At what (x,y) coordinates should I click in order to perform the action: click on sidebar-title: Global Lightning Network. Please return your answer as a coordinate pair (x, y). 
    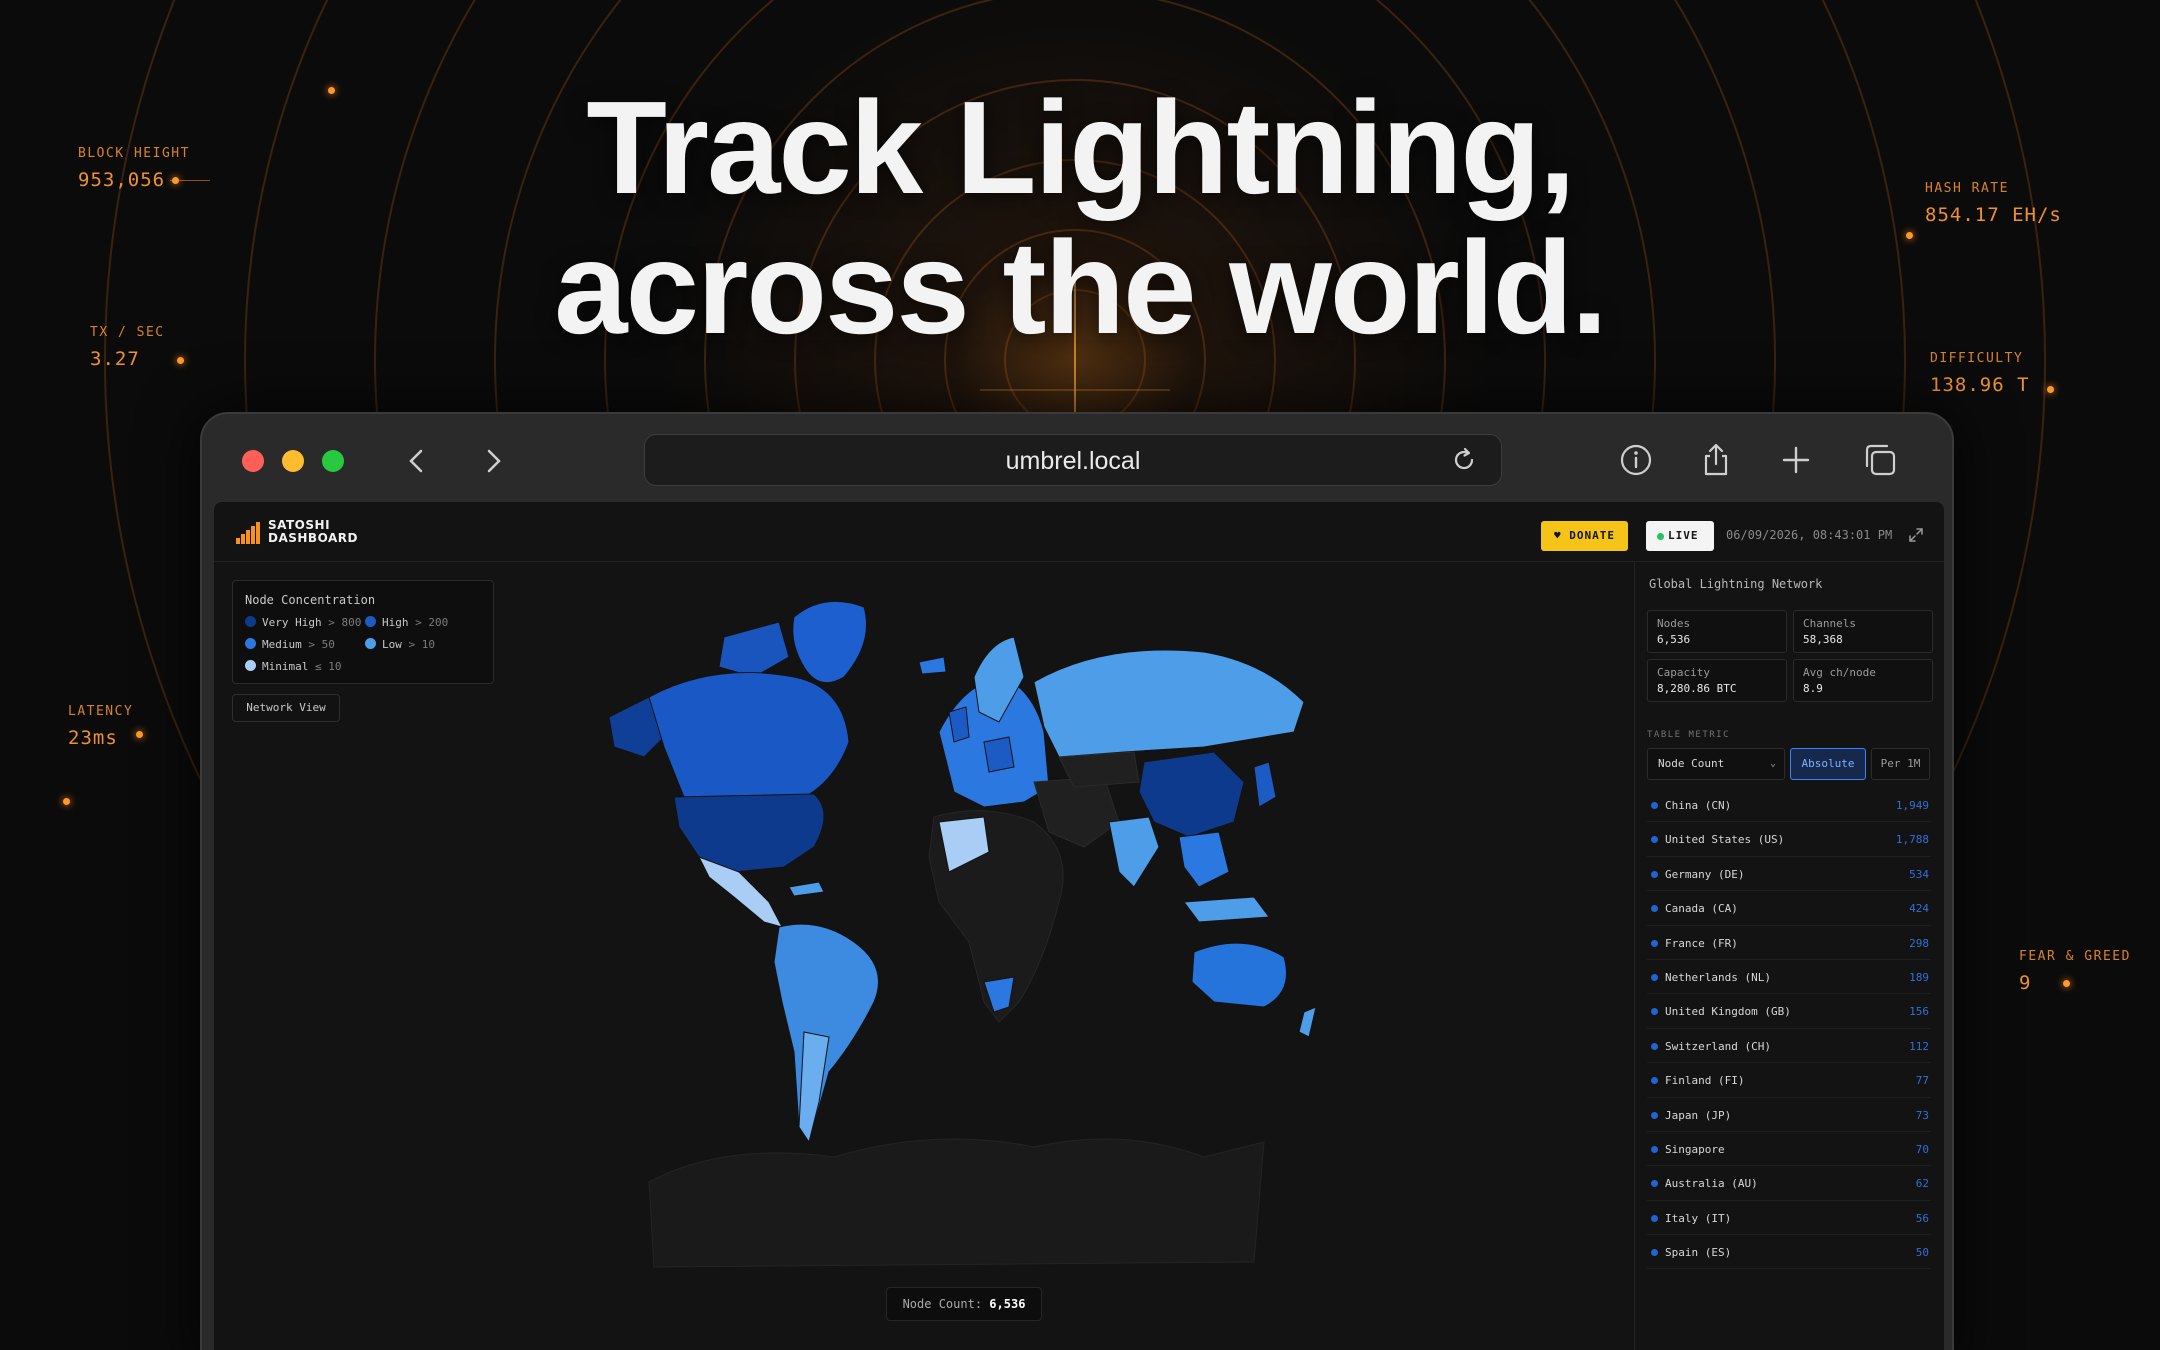
    Looking at the image, I should click on (1736, 584).